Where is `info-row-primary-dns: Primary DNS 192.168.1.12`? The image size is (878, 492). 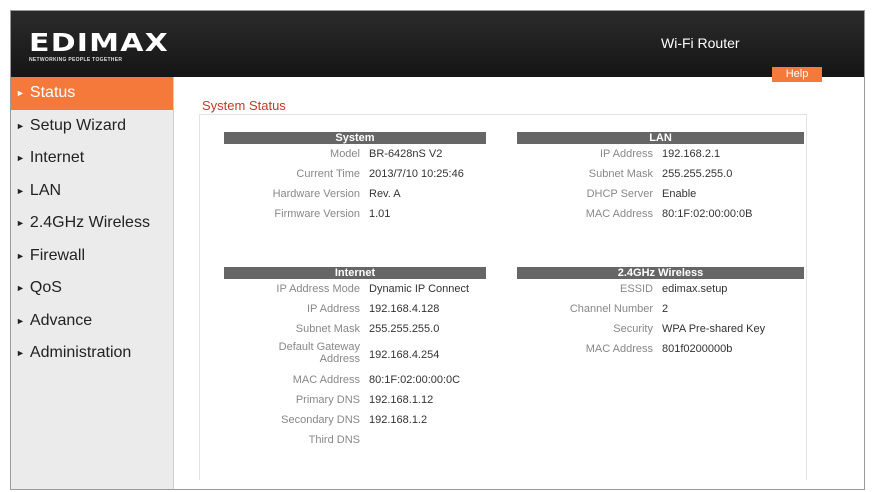
info-row-primary-dns: Primary DNS 192.168.1.12 is located at coordinates (355, 400).